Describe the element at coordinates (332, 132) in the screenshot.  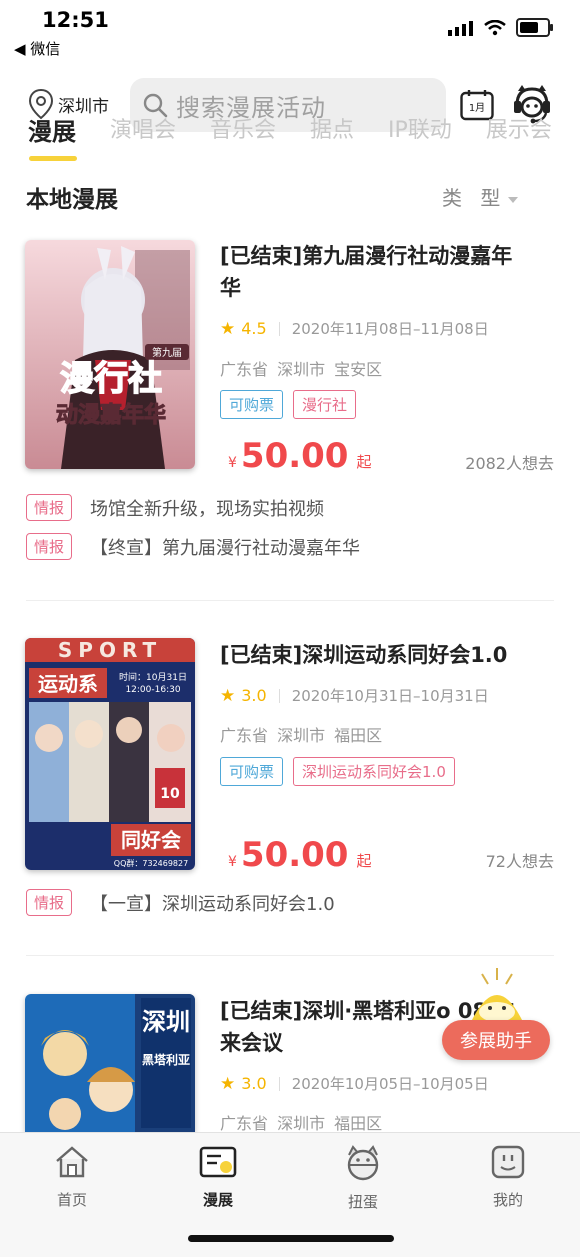
I see `tab-base: 据点` at that location.